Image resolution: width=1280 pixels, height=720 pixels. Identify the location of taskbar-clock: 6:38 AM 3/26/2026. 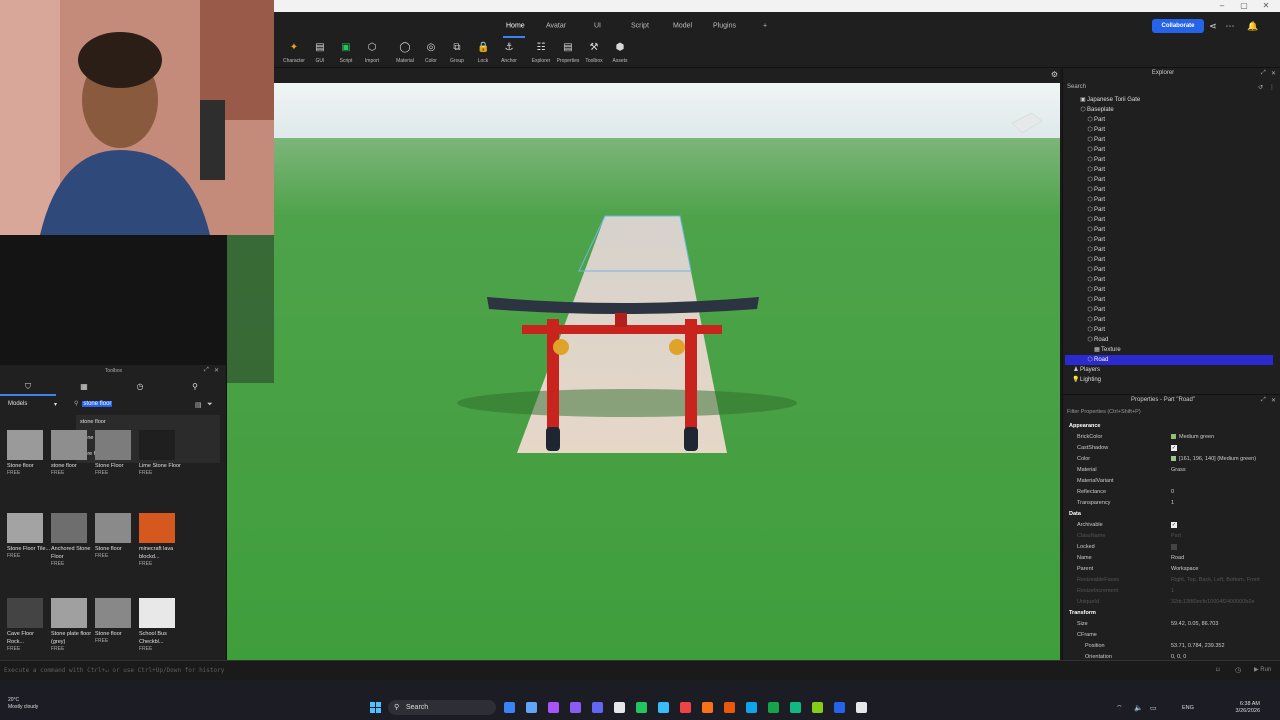
(1230, 708).